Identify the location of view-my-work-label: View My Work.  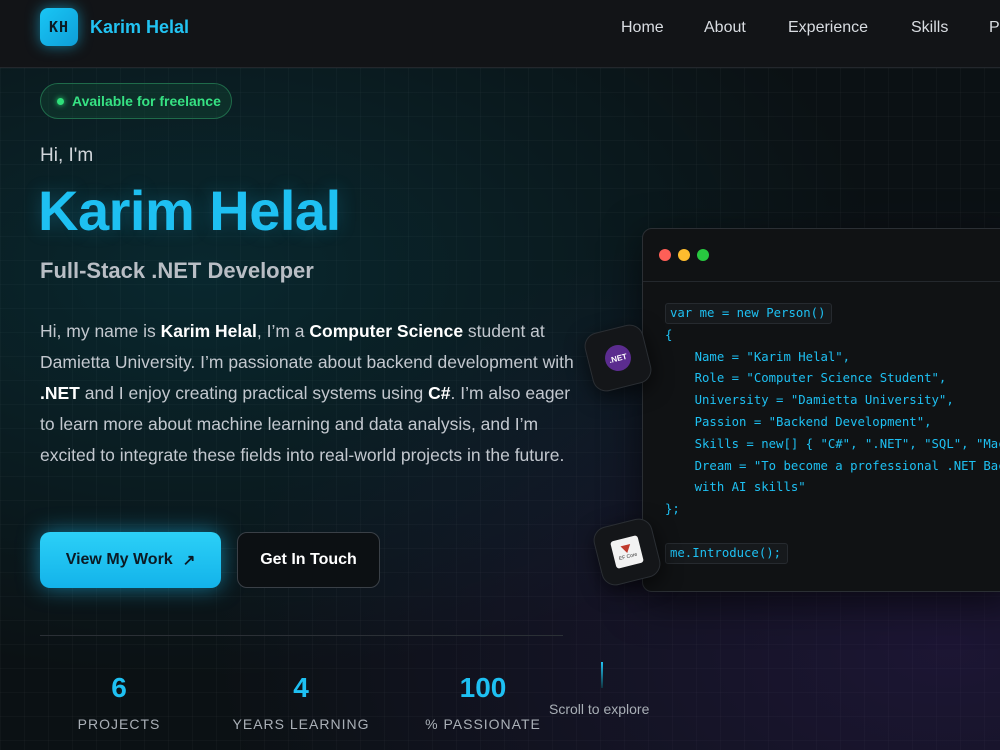
(119, 559).